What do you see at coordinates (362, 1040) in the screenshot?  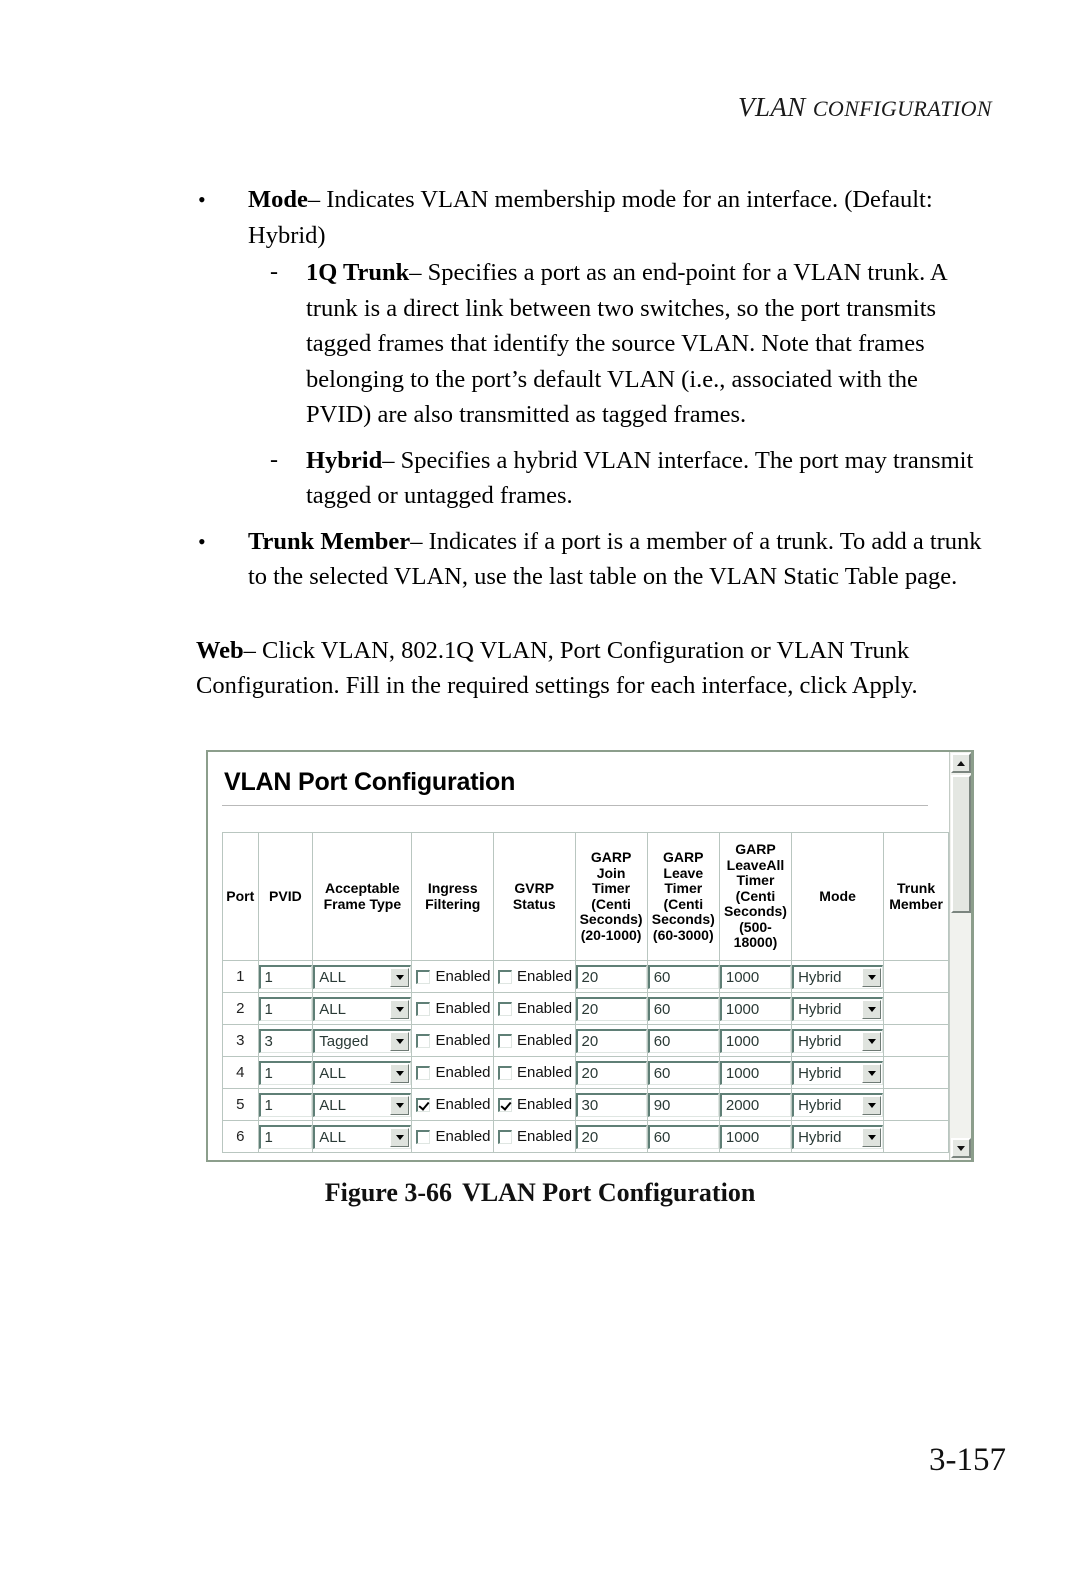 I see `acceptable-frame-type-select: Tagged` at bounding box center [362, 1040].